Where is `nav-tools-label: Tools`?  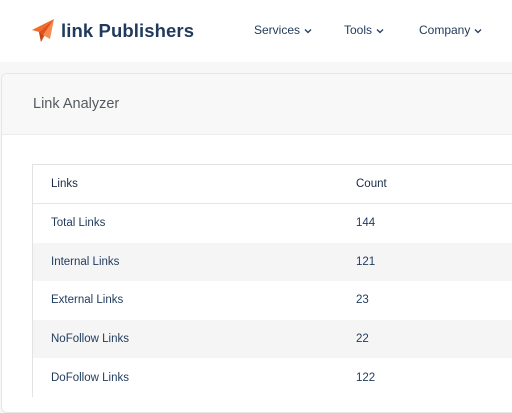 nav-tools-label: Tools is located at coordinates (358, 30).